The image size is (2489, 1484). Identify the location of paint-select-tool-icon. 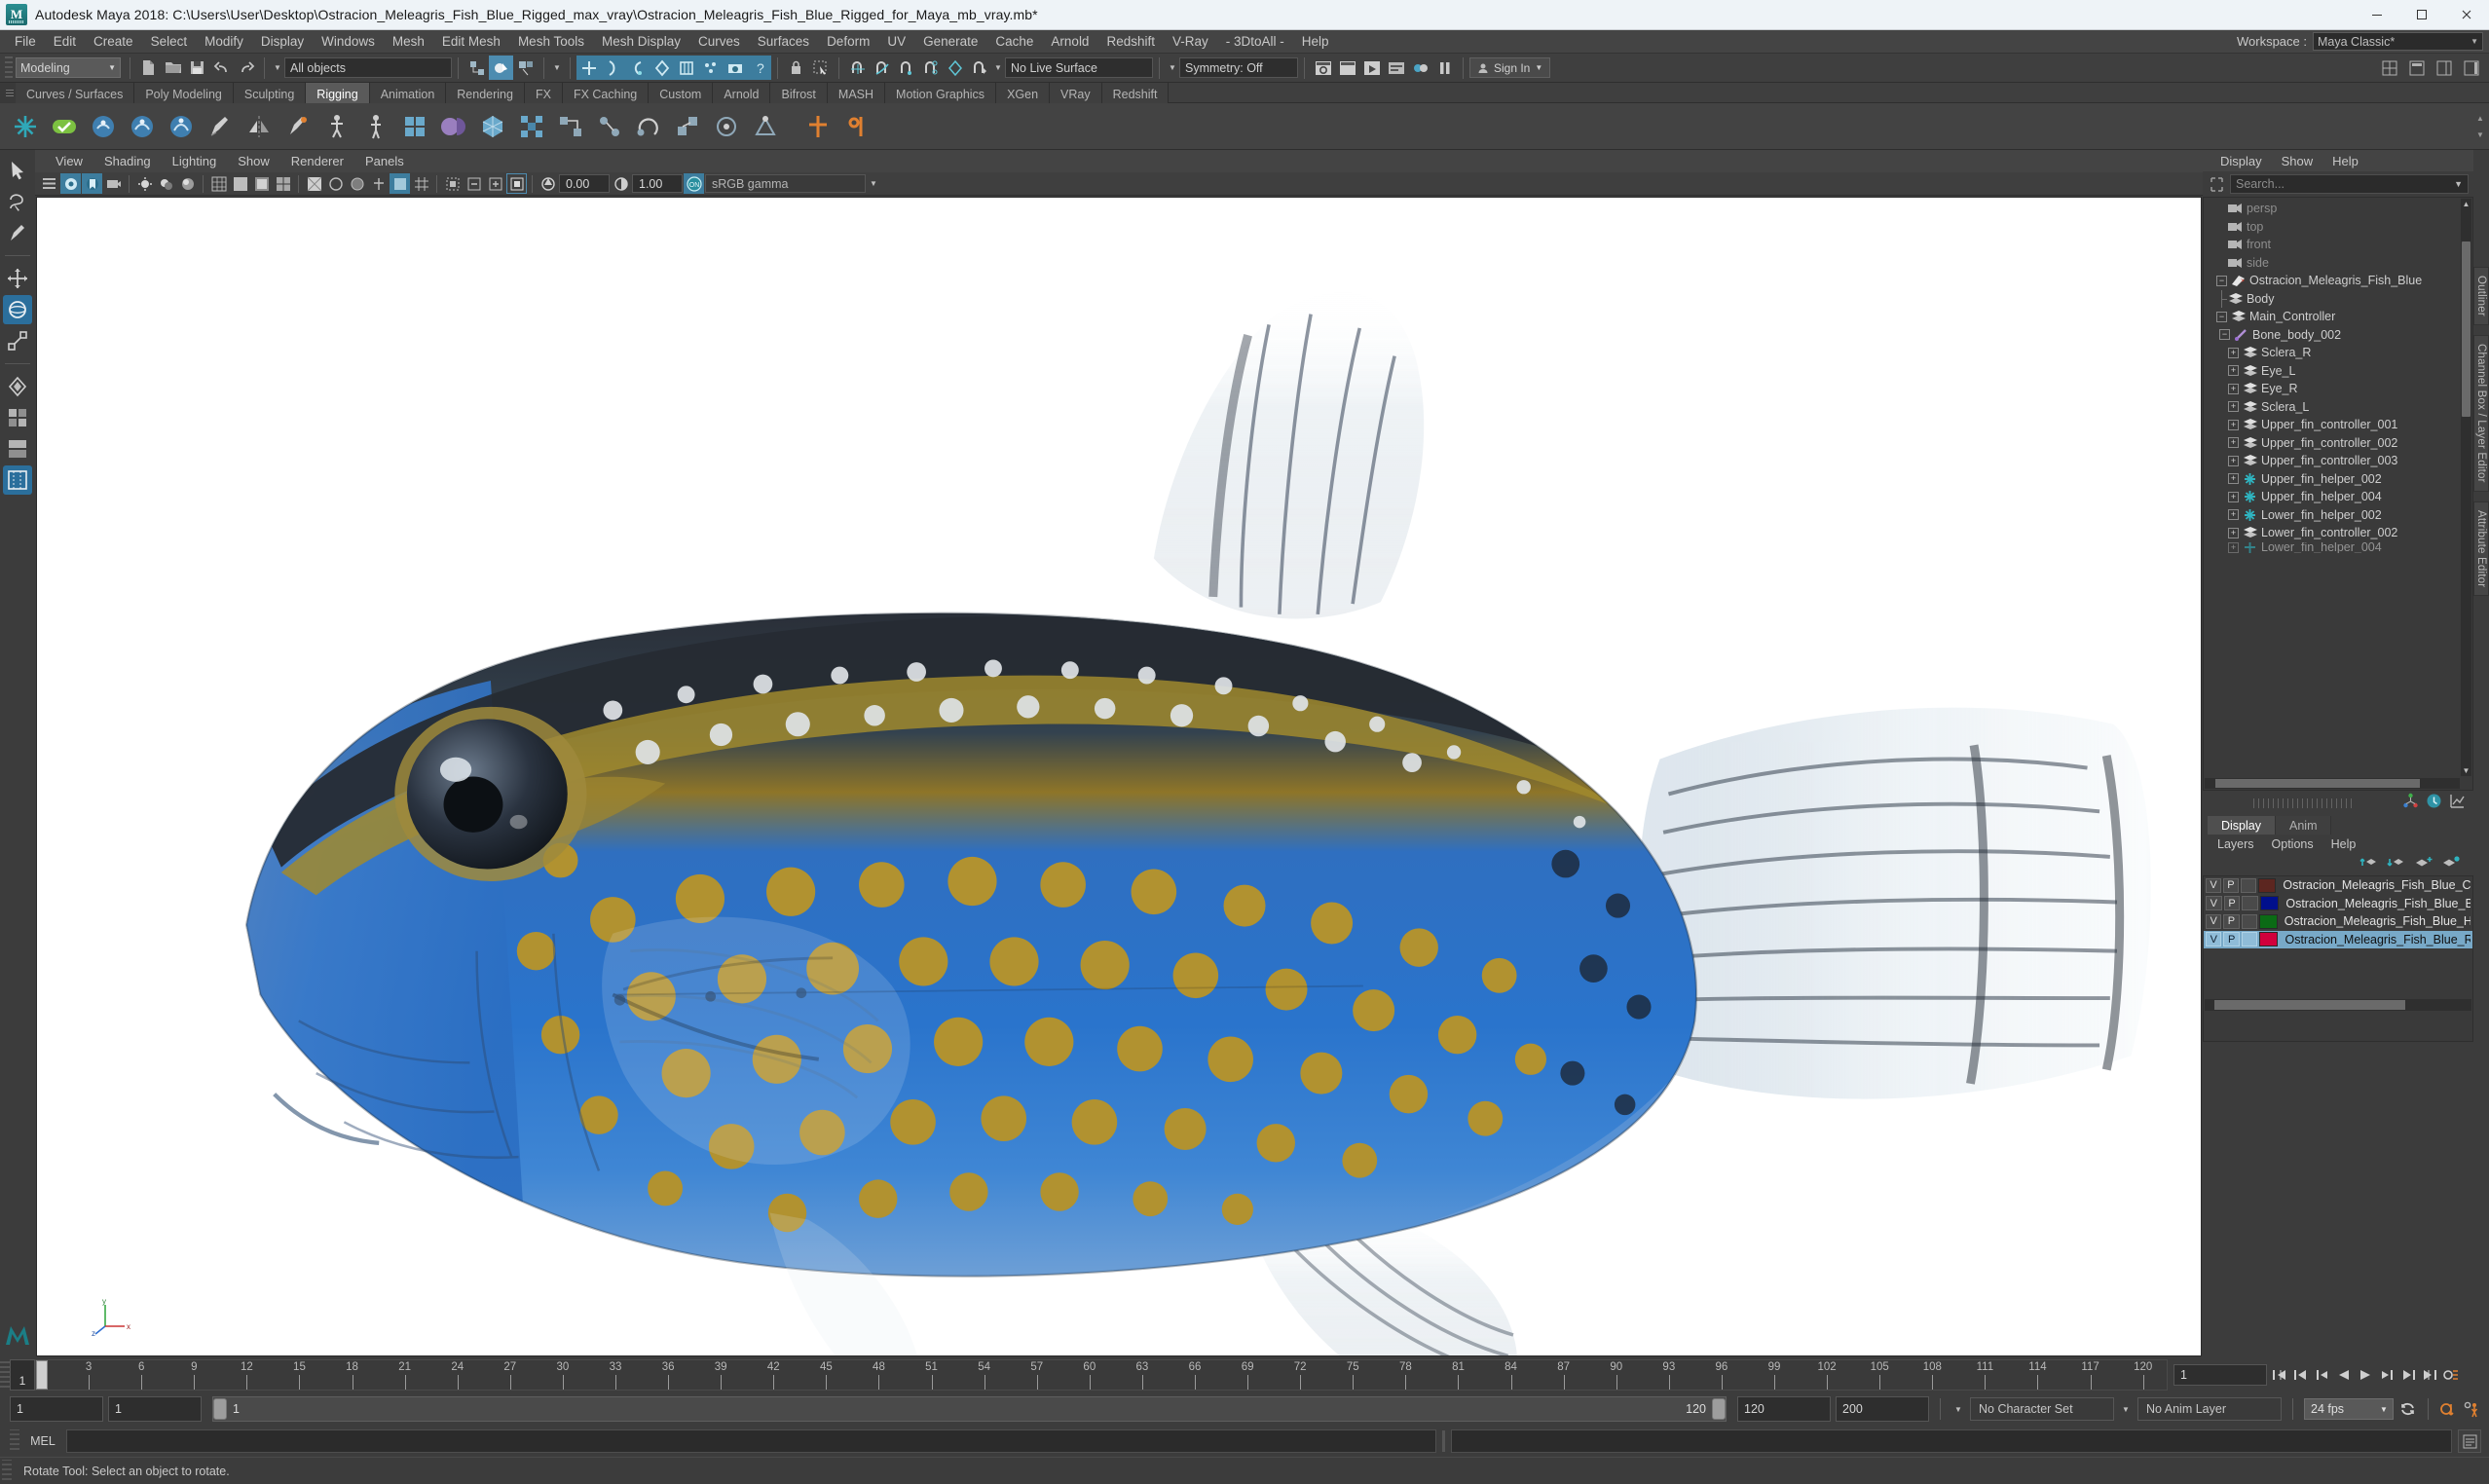
(18, 232).